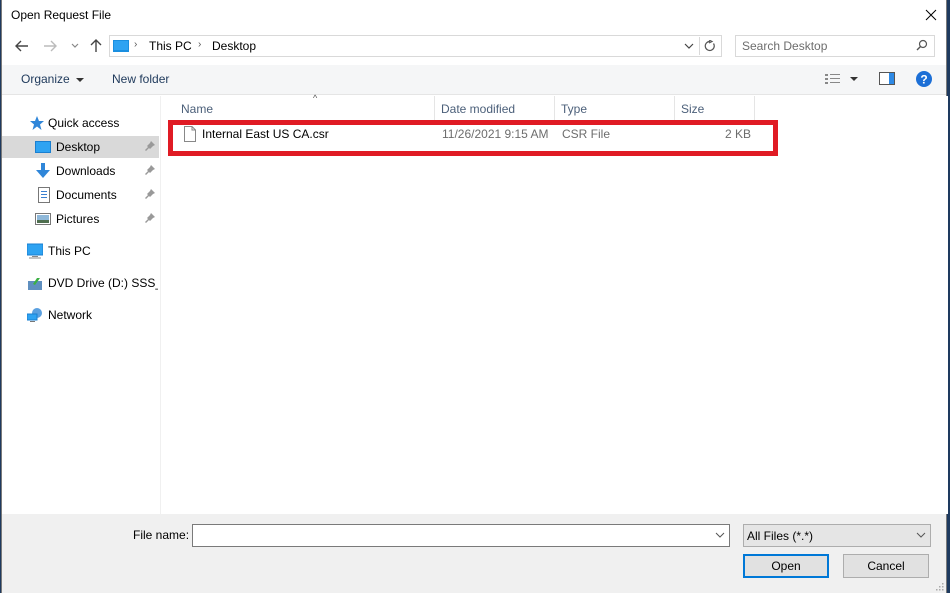  I want to click on sort-ascending-icon: ^, so click(315, 98).